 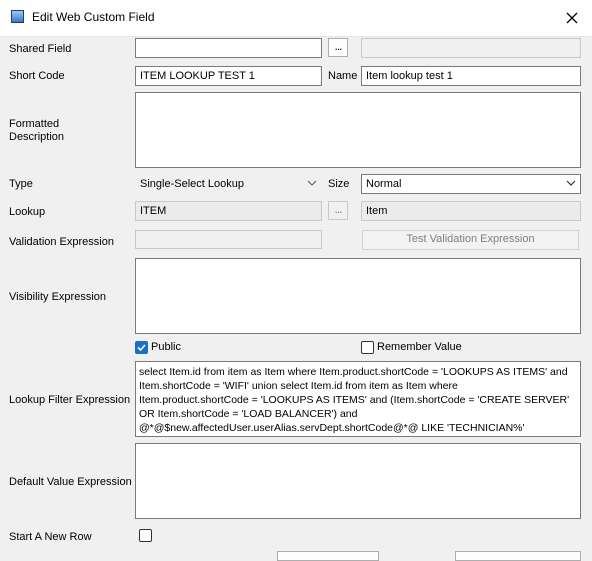 What do you see at coordinates (37, 130) in the screenshot?
I see `formatted-description-label: Formatted Description` at bounding box center [37, 130].